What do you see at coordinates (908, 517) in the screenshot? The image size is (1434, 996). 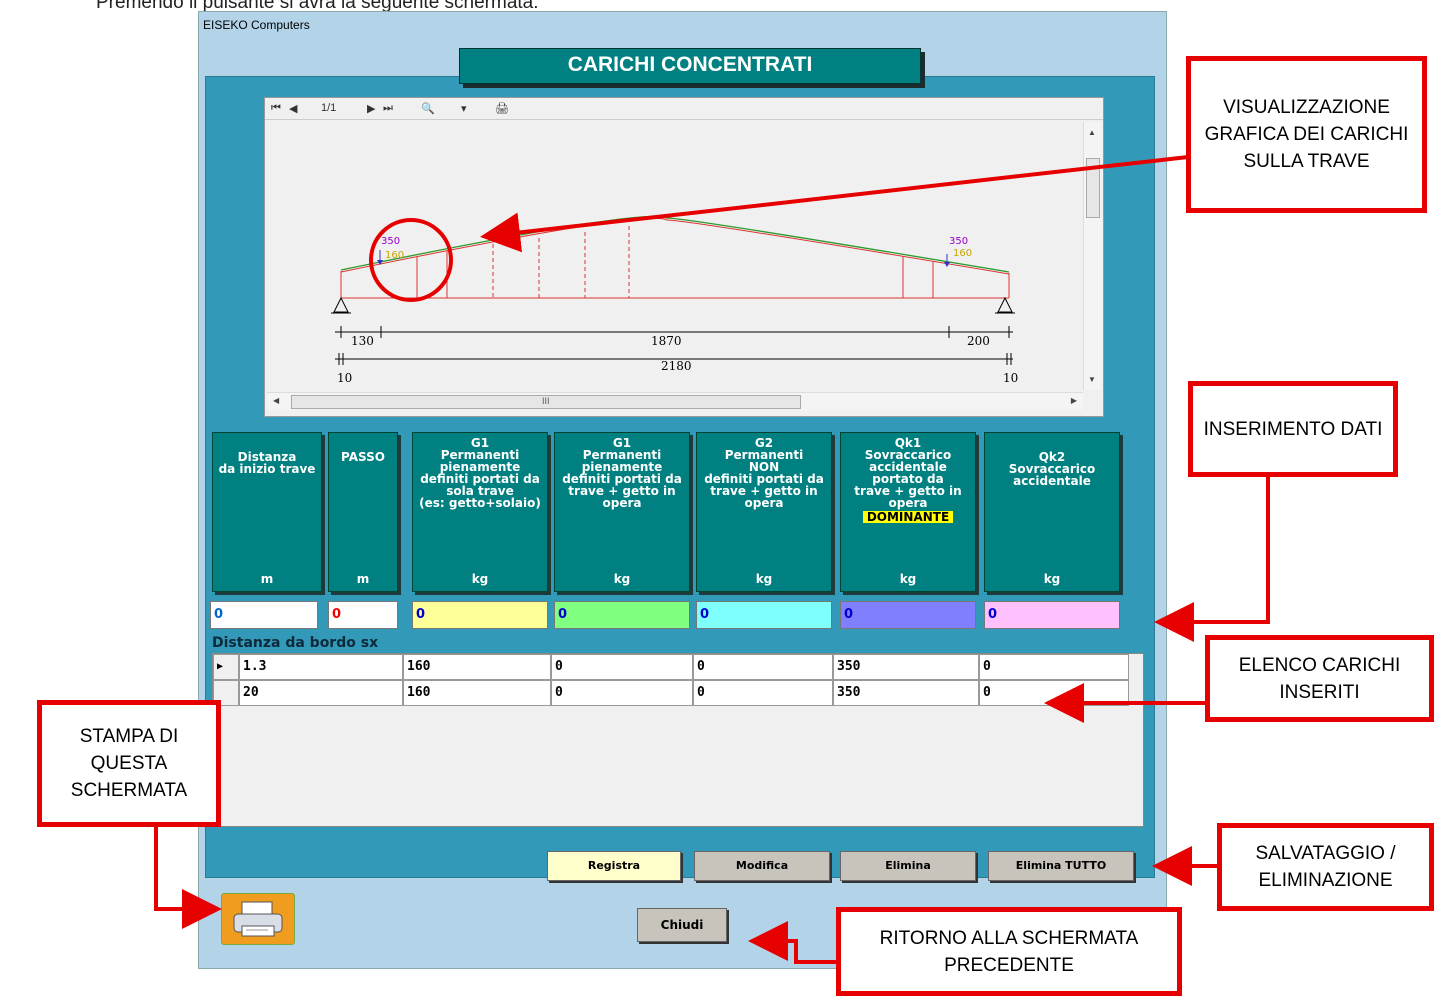 I see `dominante-badge: DOMINANTE` at bounding box center [908, 517].